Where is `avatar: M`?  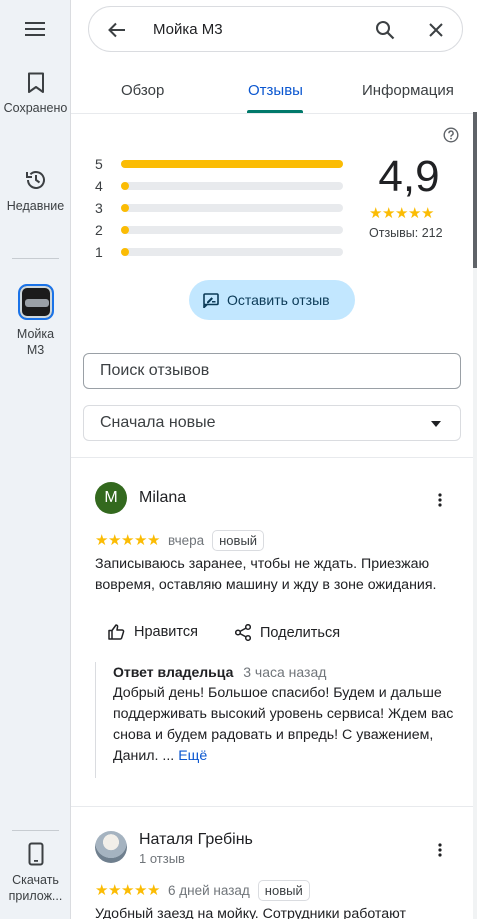 avatar: M is located at coordinates (111, 498).